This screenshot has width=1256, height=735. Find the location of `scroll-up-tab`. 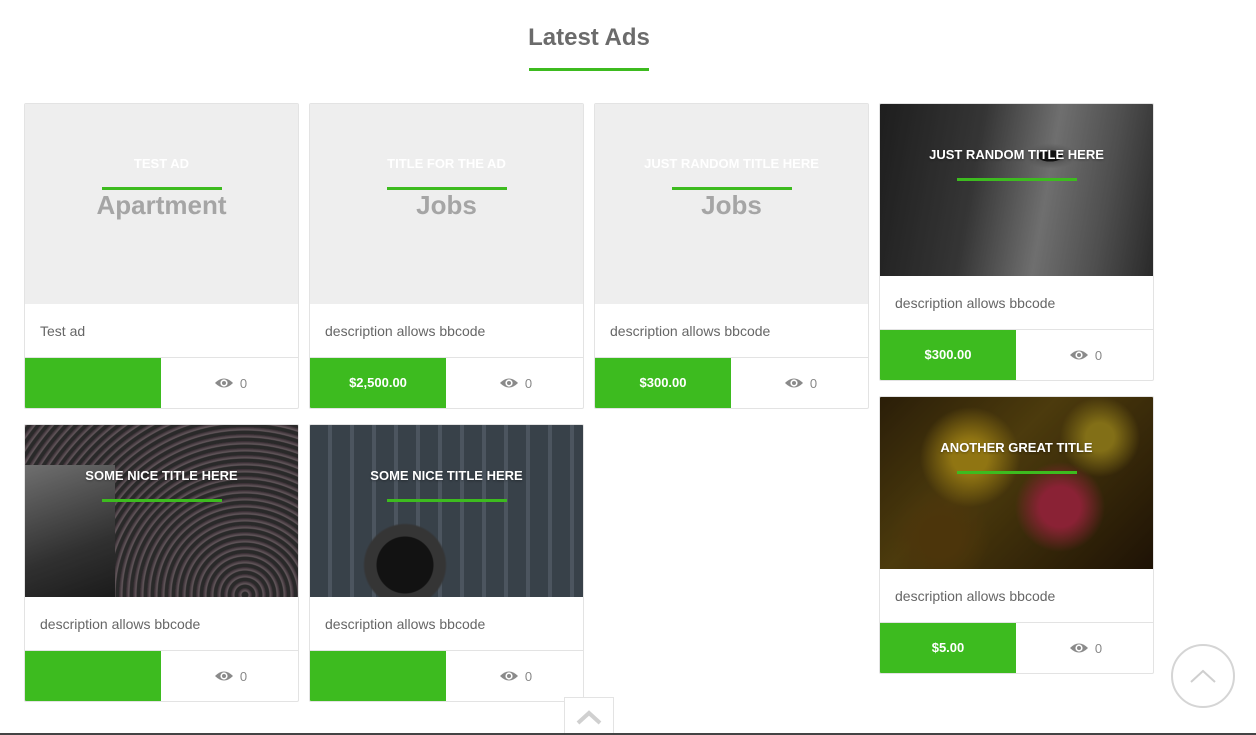

scroll-up-tab is located at coordinates (589, 716).